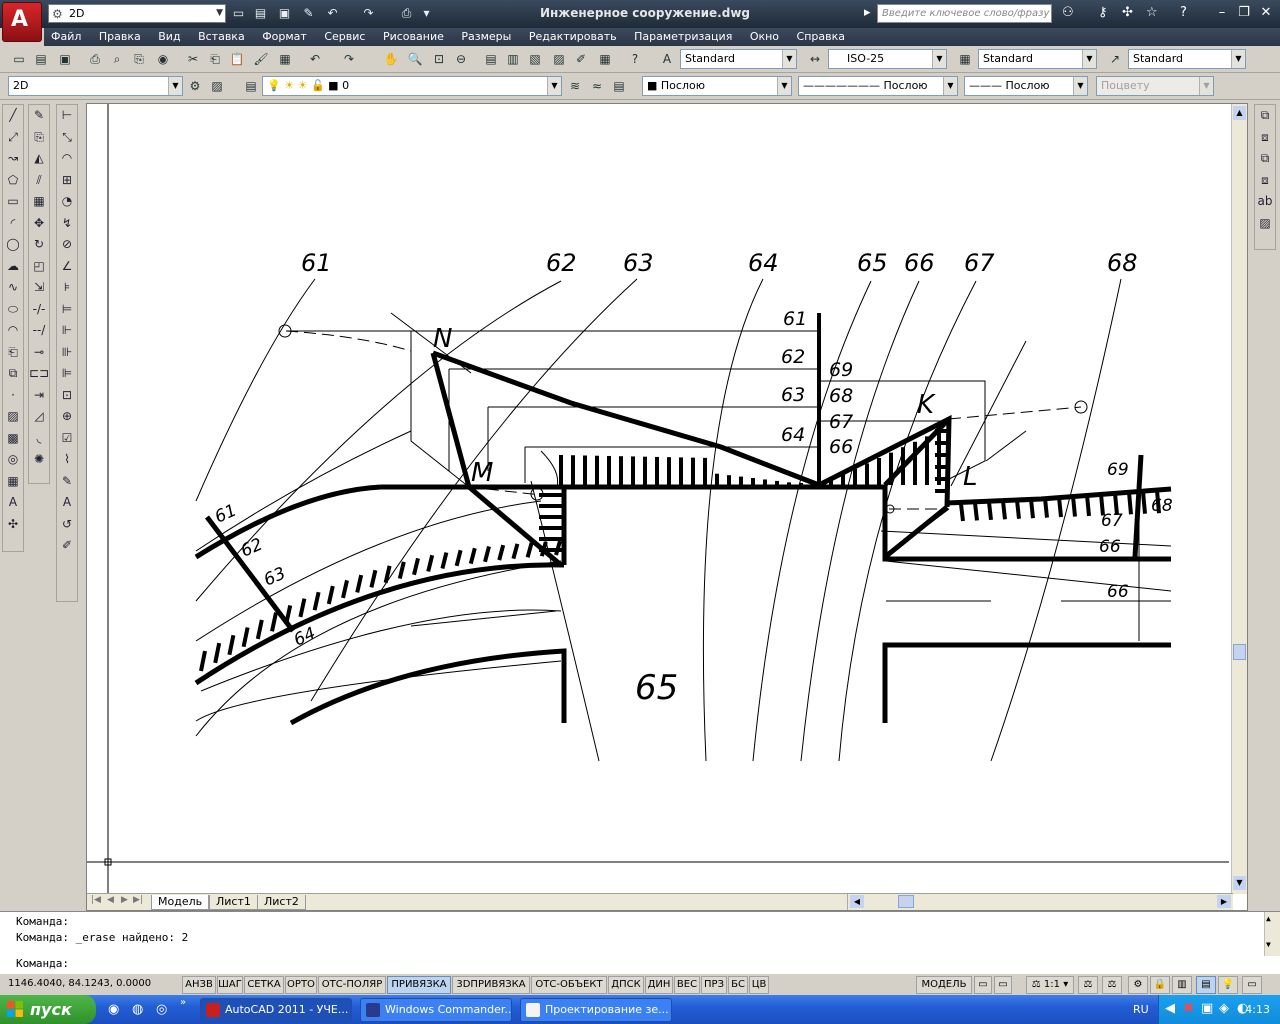 This screenshot has width=1280, height=1024. Describe the element at coordinates (13, 331) in the screenshot. I see `ellipse-arc-icon: ◠` at that location.